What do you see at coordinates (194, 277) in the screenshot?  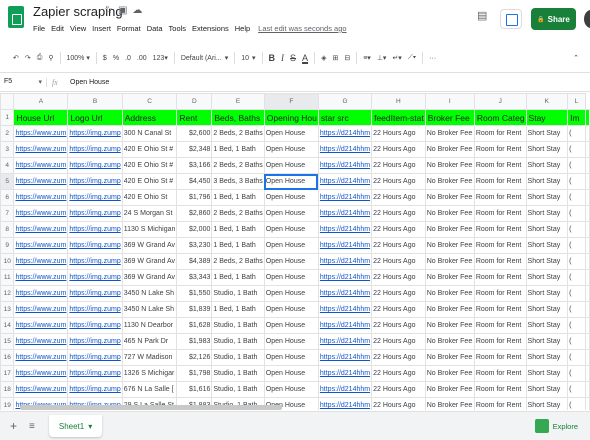 I see `cell: $3,343` at bounding box center [194, 277].